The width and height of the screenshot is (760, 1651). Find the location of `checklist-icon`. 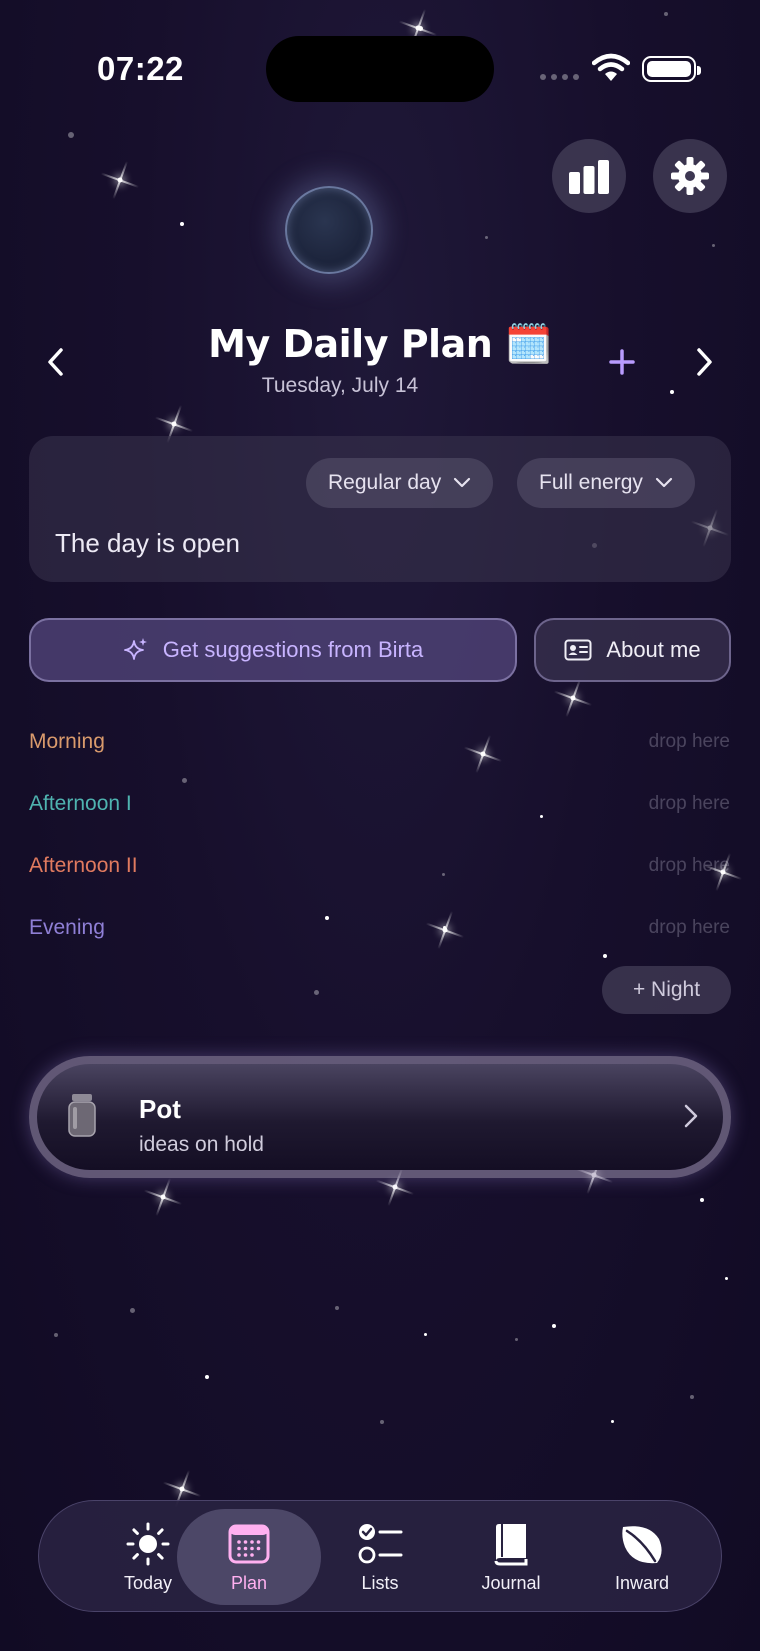

checklist-icon is located at coordinates (380, 1543).